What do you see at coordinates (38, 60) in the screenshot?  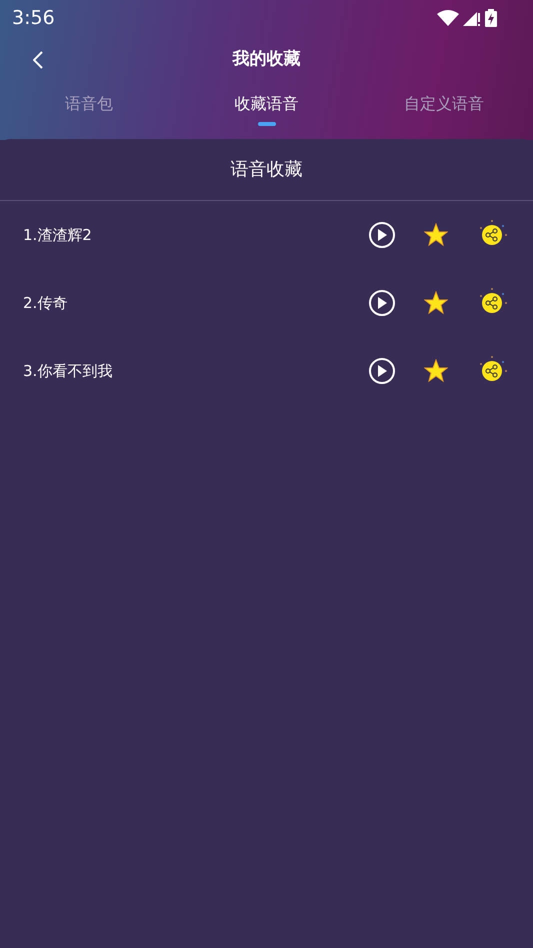 I see `back-icon` at bounding box center [38, 60].